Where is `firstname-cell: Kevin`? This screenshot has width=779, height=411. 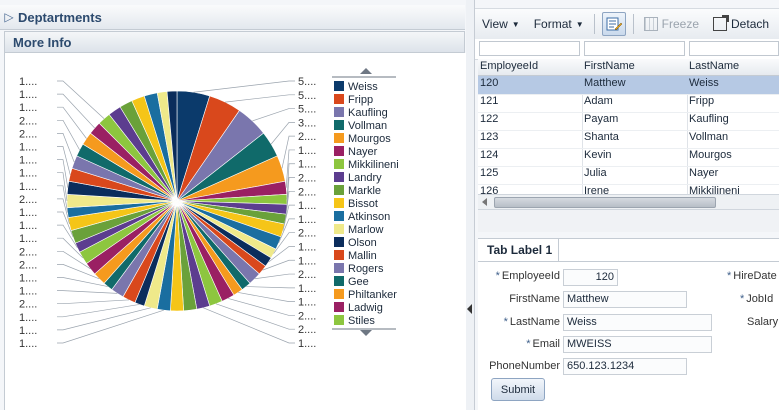
firstname-cell: Kevin is located at coordinates (598, 155).